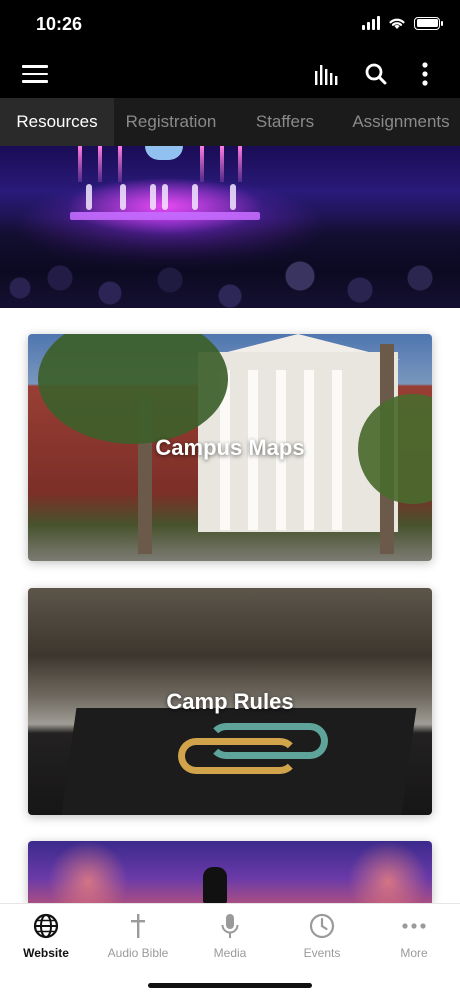  Describe the element at coordinates (46, 953) in the screenshot. I see `nav-label-website: Website` at that location.